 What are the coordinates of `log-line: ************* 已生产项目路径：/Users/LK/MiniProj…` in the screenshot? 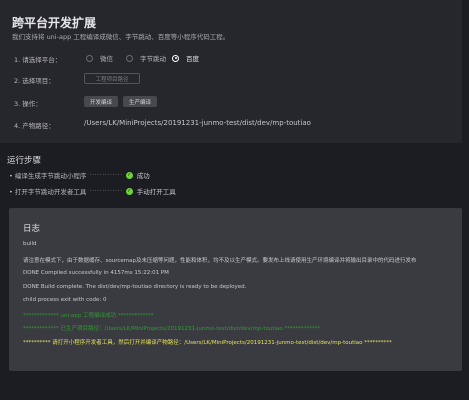 It's located at (172, 329).